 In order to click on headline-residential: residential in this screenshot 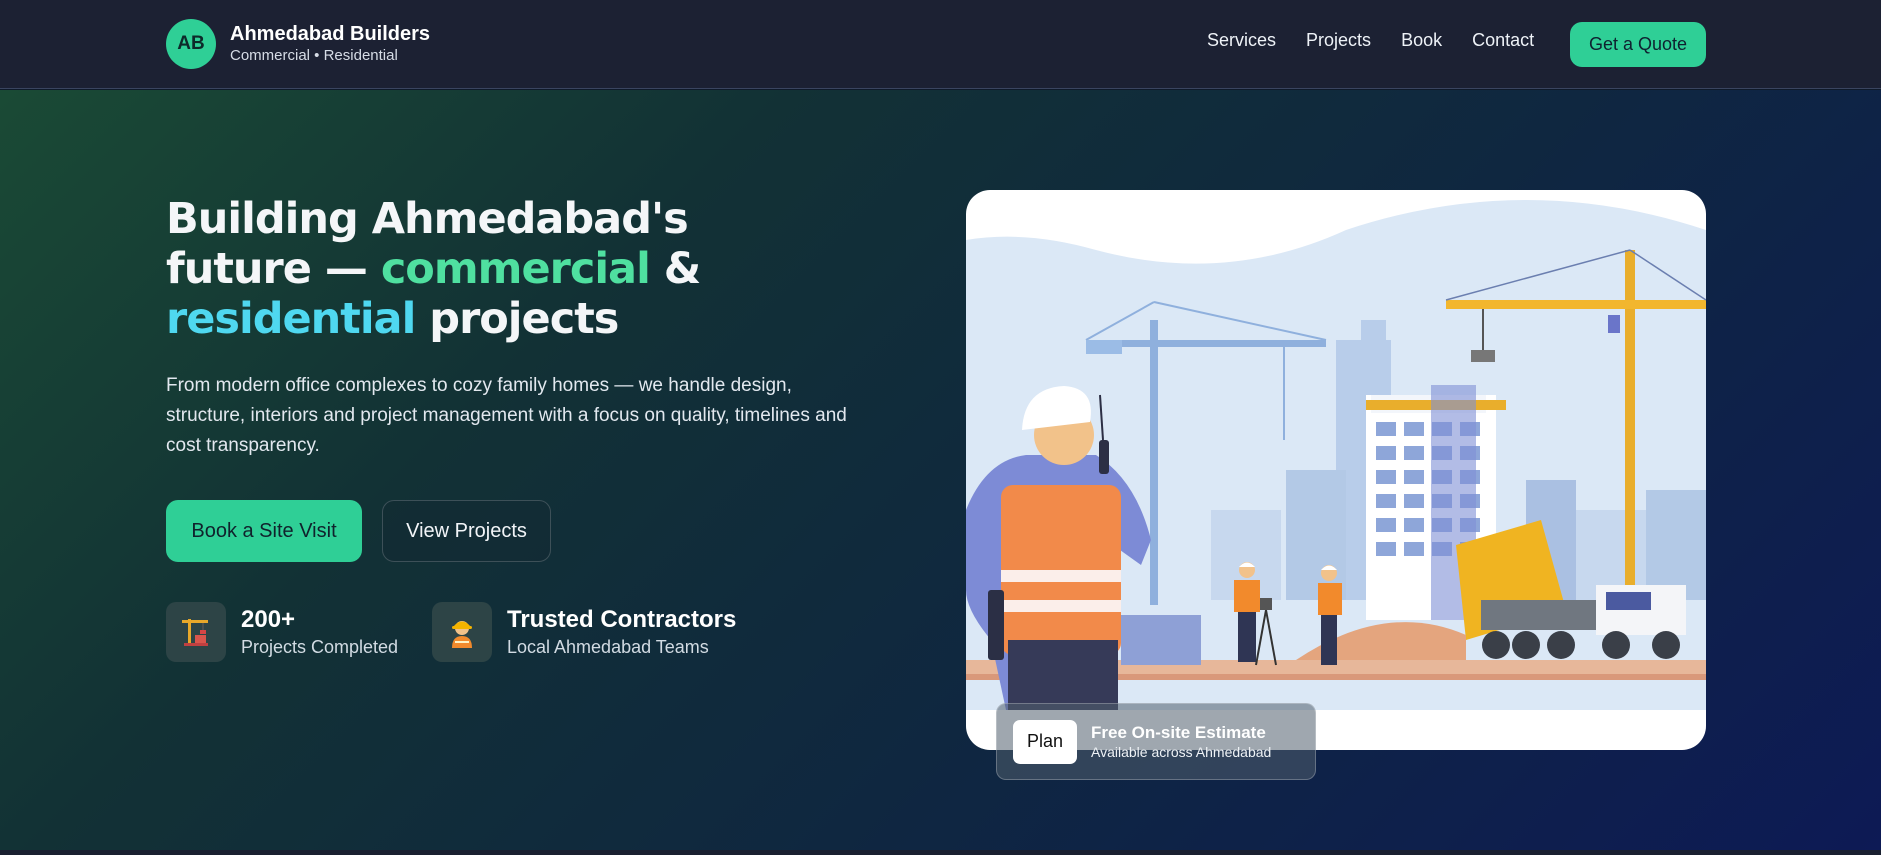, I will do `click(291, 319)`.